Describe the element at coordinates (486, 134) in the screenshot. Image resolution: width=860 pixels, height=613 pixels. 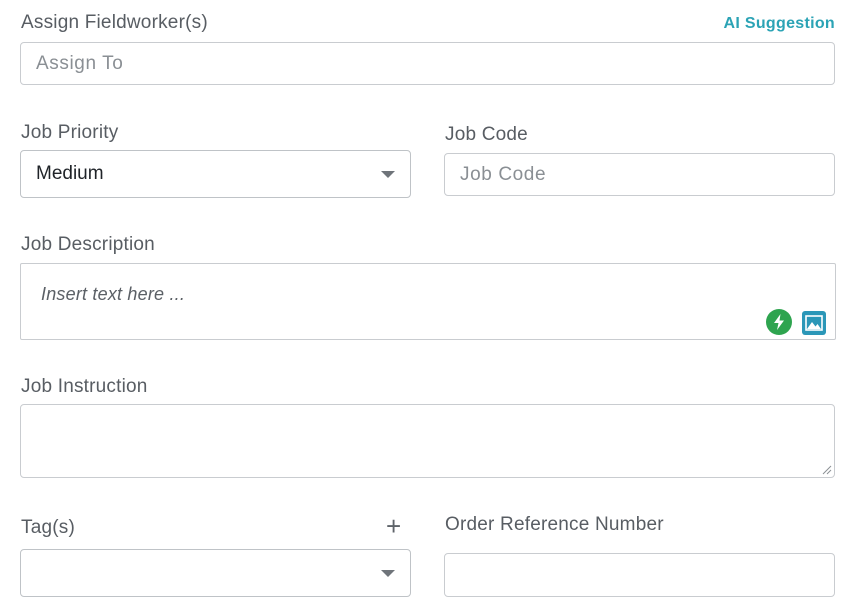
I see `job-code-label: Job Code` at that location.